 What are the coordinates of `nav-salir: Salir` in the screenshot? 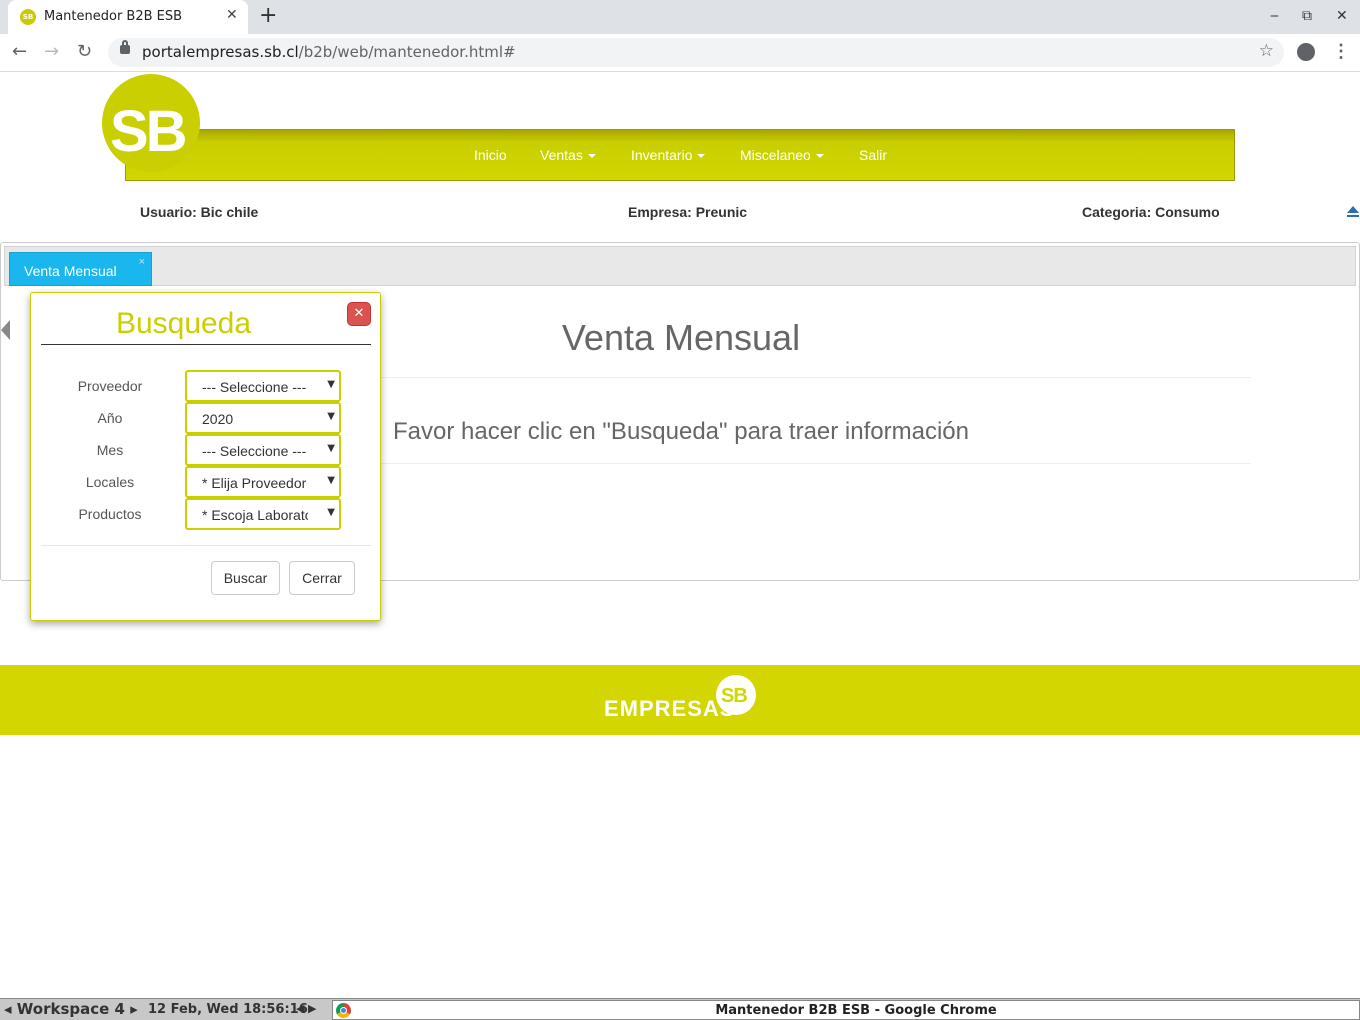 It's located at (873, 155).